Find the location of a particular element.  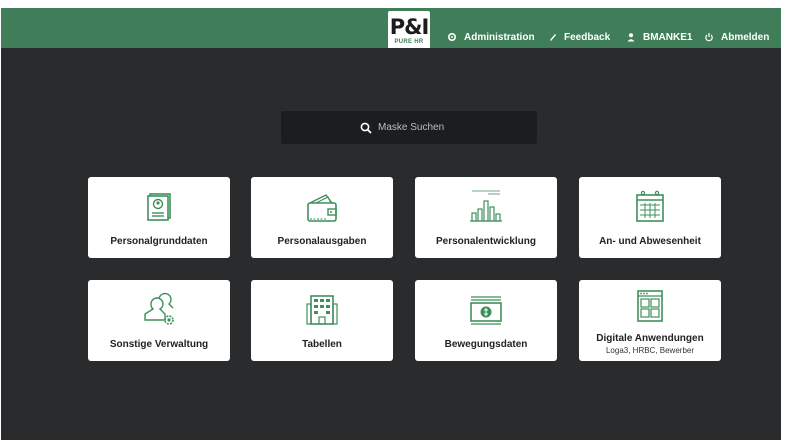

tile-label: Personalausgaben is located at coordinates (322, 241).